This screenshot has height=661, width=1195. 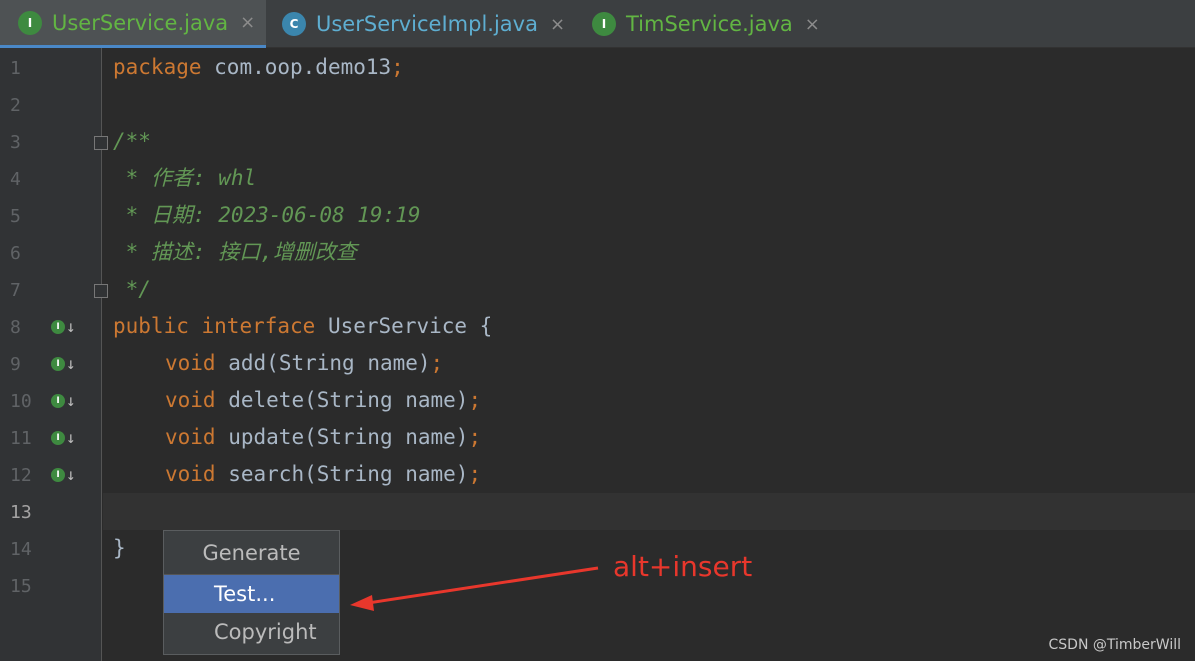 I want to click on annotation-shortcut-text: alt+insert, so click(x=683, y=566).